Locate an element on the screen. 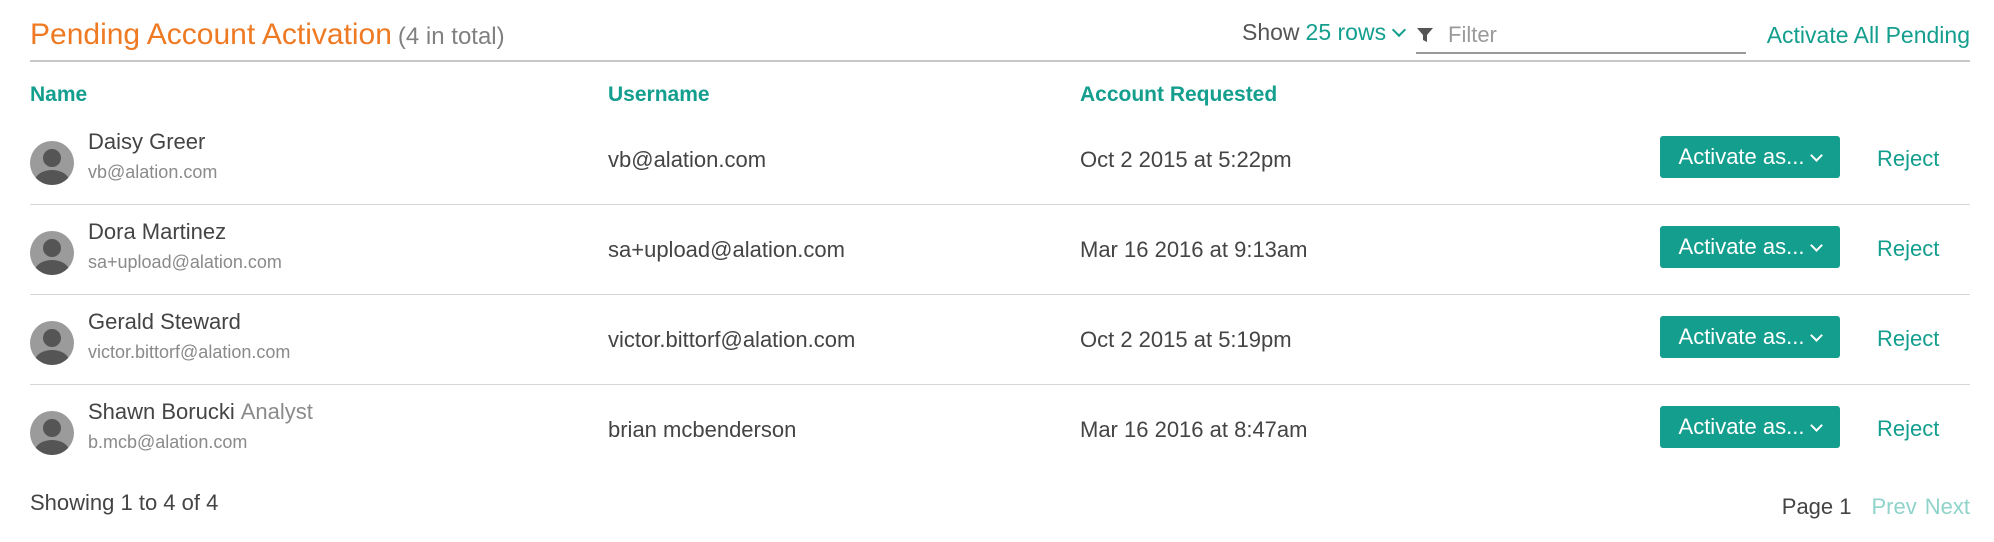 Image resolution: width=1994 pixels, height=542 pixels. column-header-username: Username is located at coordinates (659, 95).